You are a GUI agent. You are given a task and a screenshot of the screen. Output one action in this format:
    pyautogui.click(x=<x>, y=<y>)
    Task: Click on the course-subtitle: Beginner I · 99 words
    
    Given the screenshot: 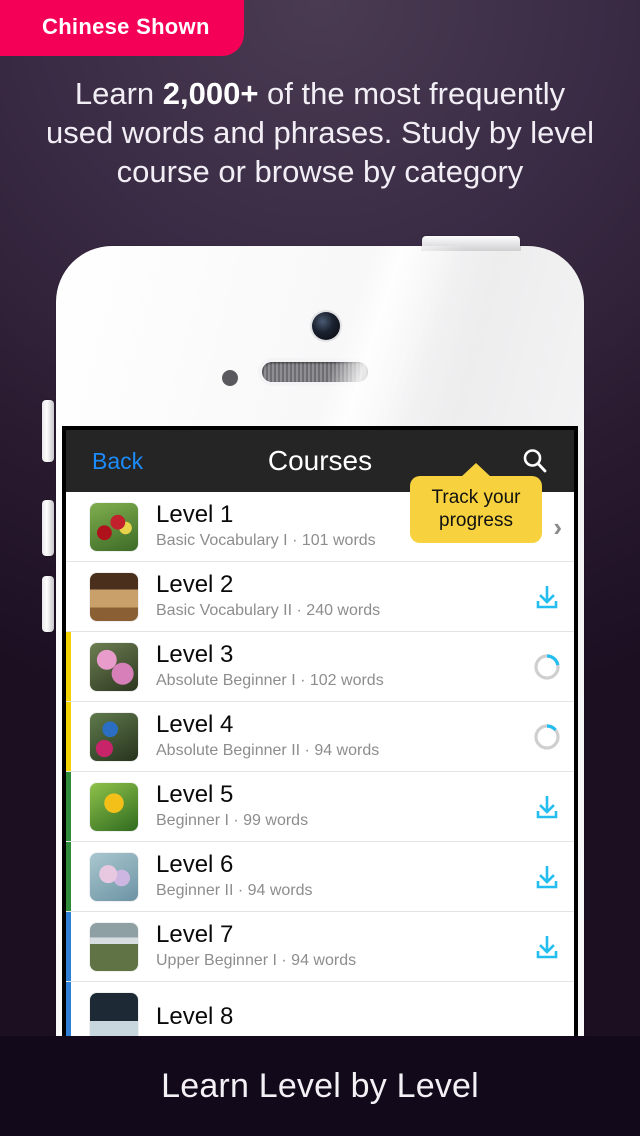 What is the action you would take?
    pyautogui.click(x=232, y=820)
    